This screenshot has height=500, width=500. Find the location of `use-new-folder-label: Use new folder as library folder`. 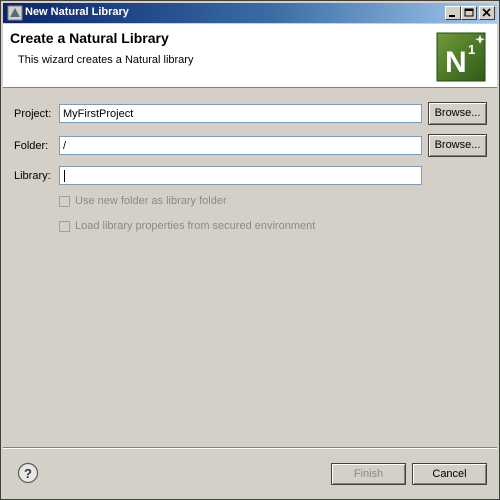

use-new-folder-label: Use new folder as library folder is located at coordinates (151, 201).